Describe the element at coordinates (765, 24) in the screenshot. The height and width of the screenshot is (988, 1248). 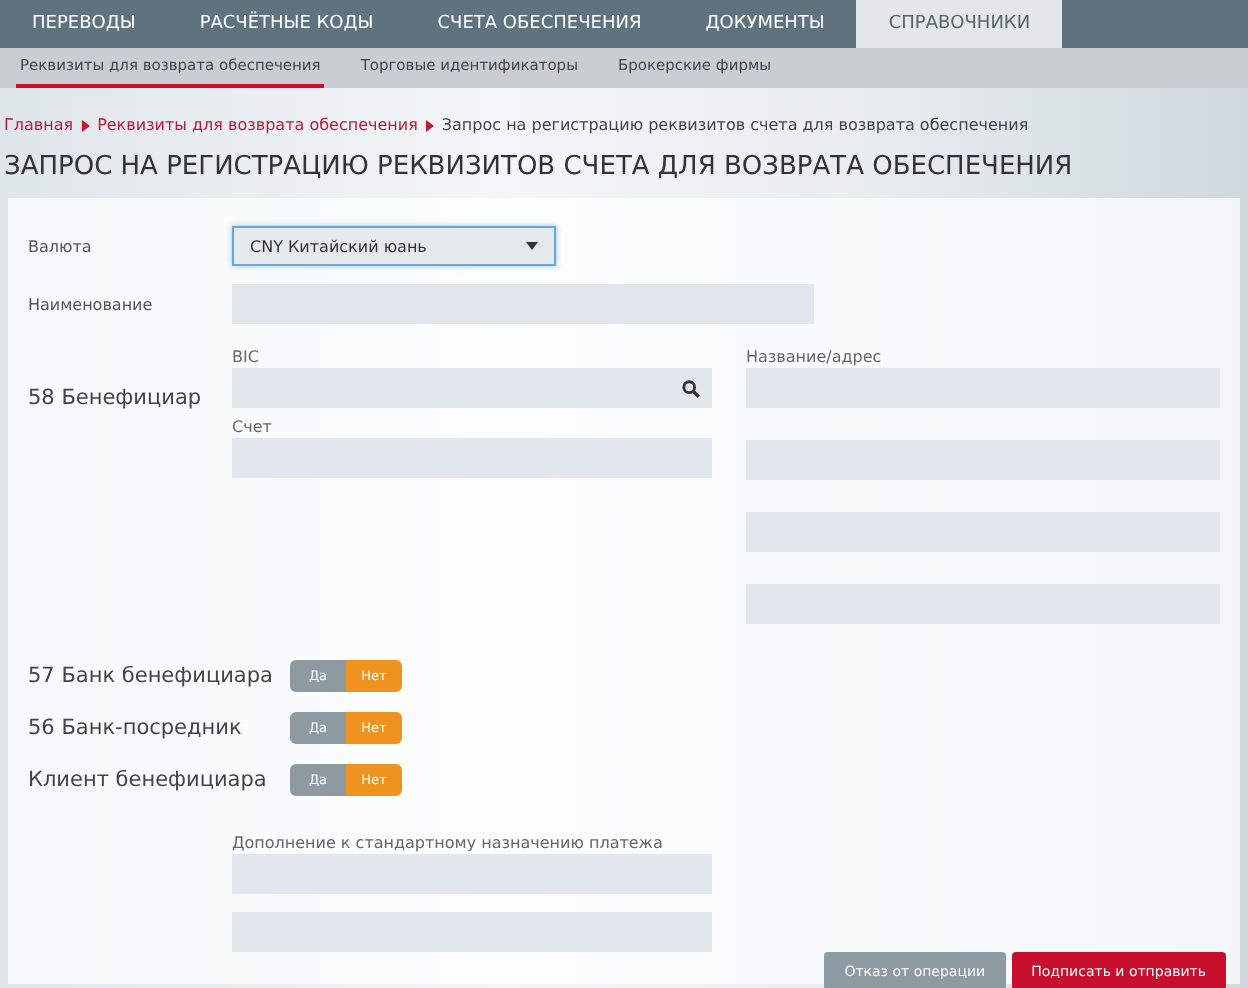
I see `nav-tab: ДОКУМЕНТЫ` at that location.